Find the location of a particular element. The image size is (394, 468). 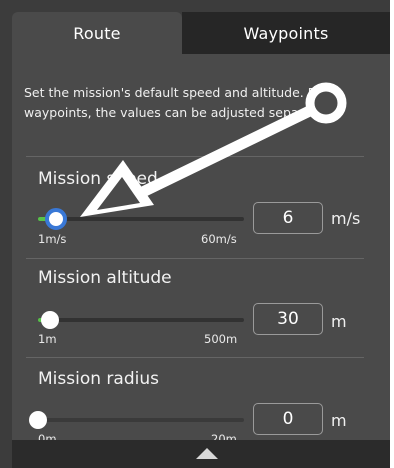

speed-input: 6 is located at coordinates (288, 218).